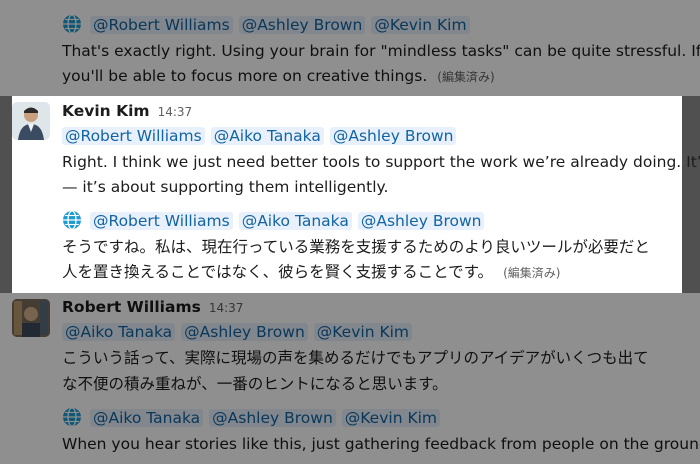 The height and width of the screenshot is (464, 700). Describe the element at coordinates (356, 247) in the screenshot. I see `message-text: そうですね。私は、現在行っている業務を支援するためのより良いツールが必要だと` at that location.